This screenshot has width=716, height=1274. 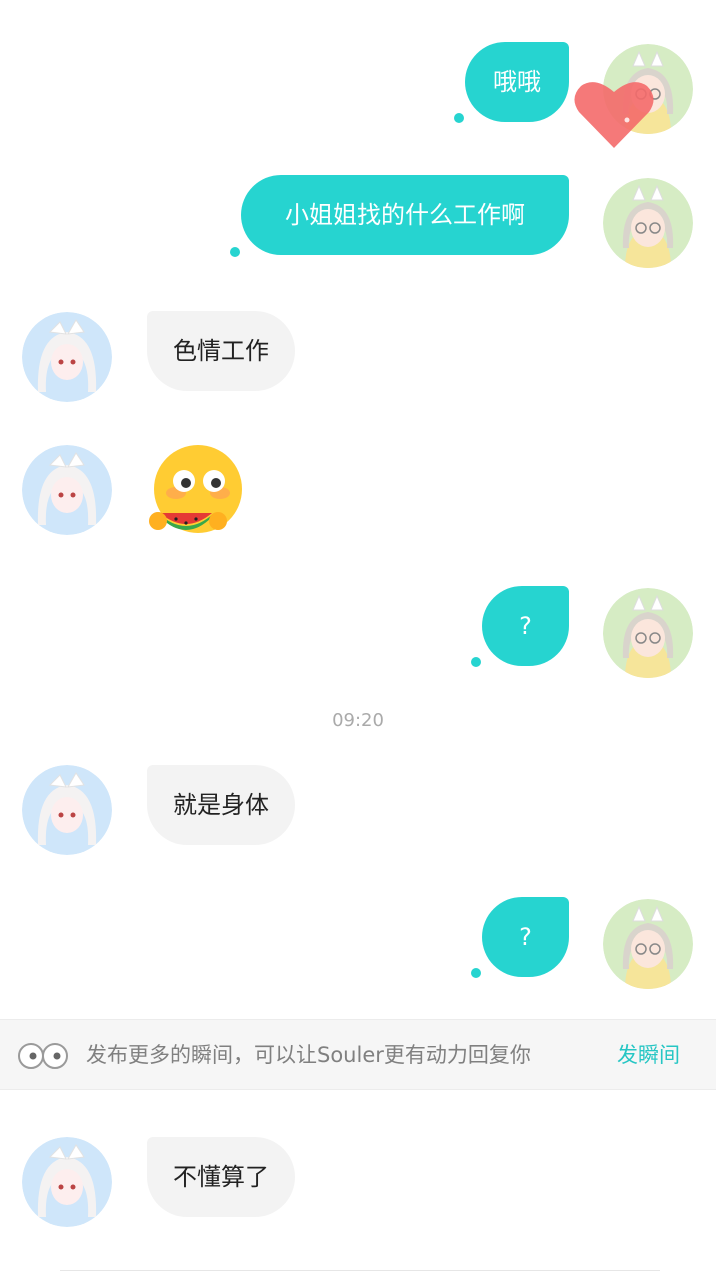 I want to click on bottom-divider, so click(x=360, y=1270).